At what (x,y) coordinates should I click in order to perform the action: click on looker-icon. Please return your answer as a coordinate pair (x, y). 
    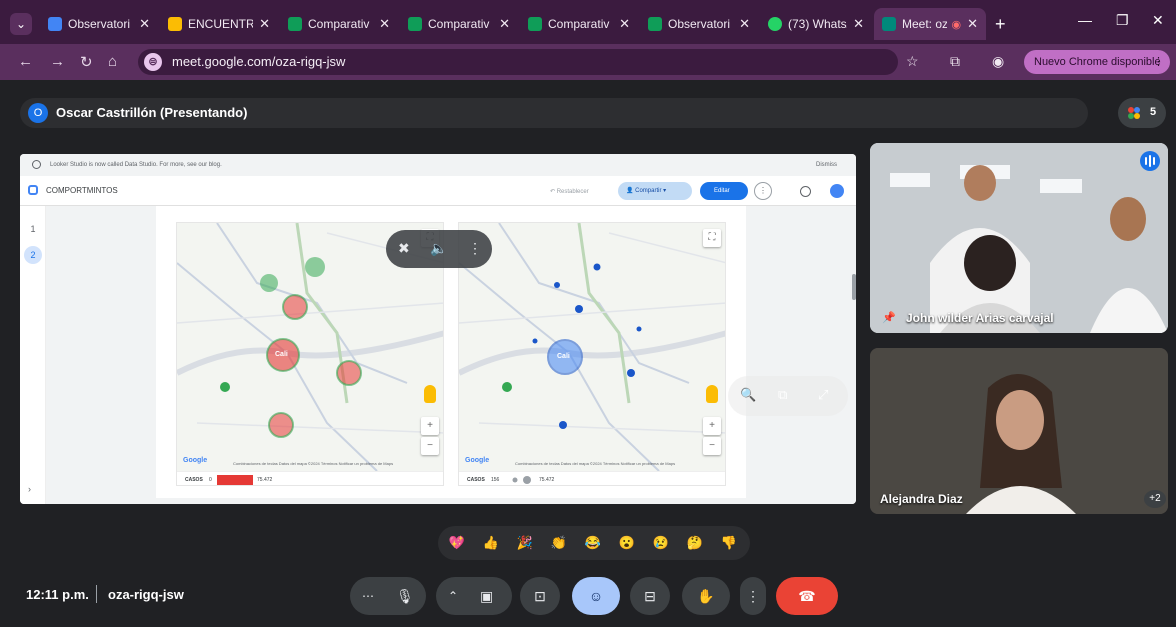
    Looking at the image, I should click on (55, 24).